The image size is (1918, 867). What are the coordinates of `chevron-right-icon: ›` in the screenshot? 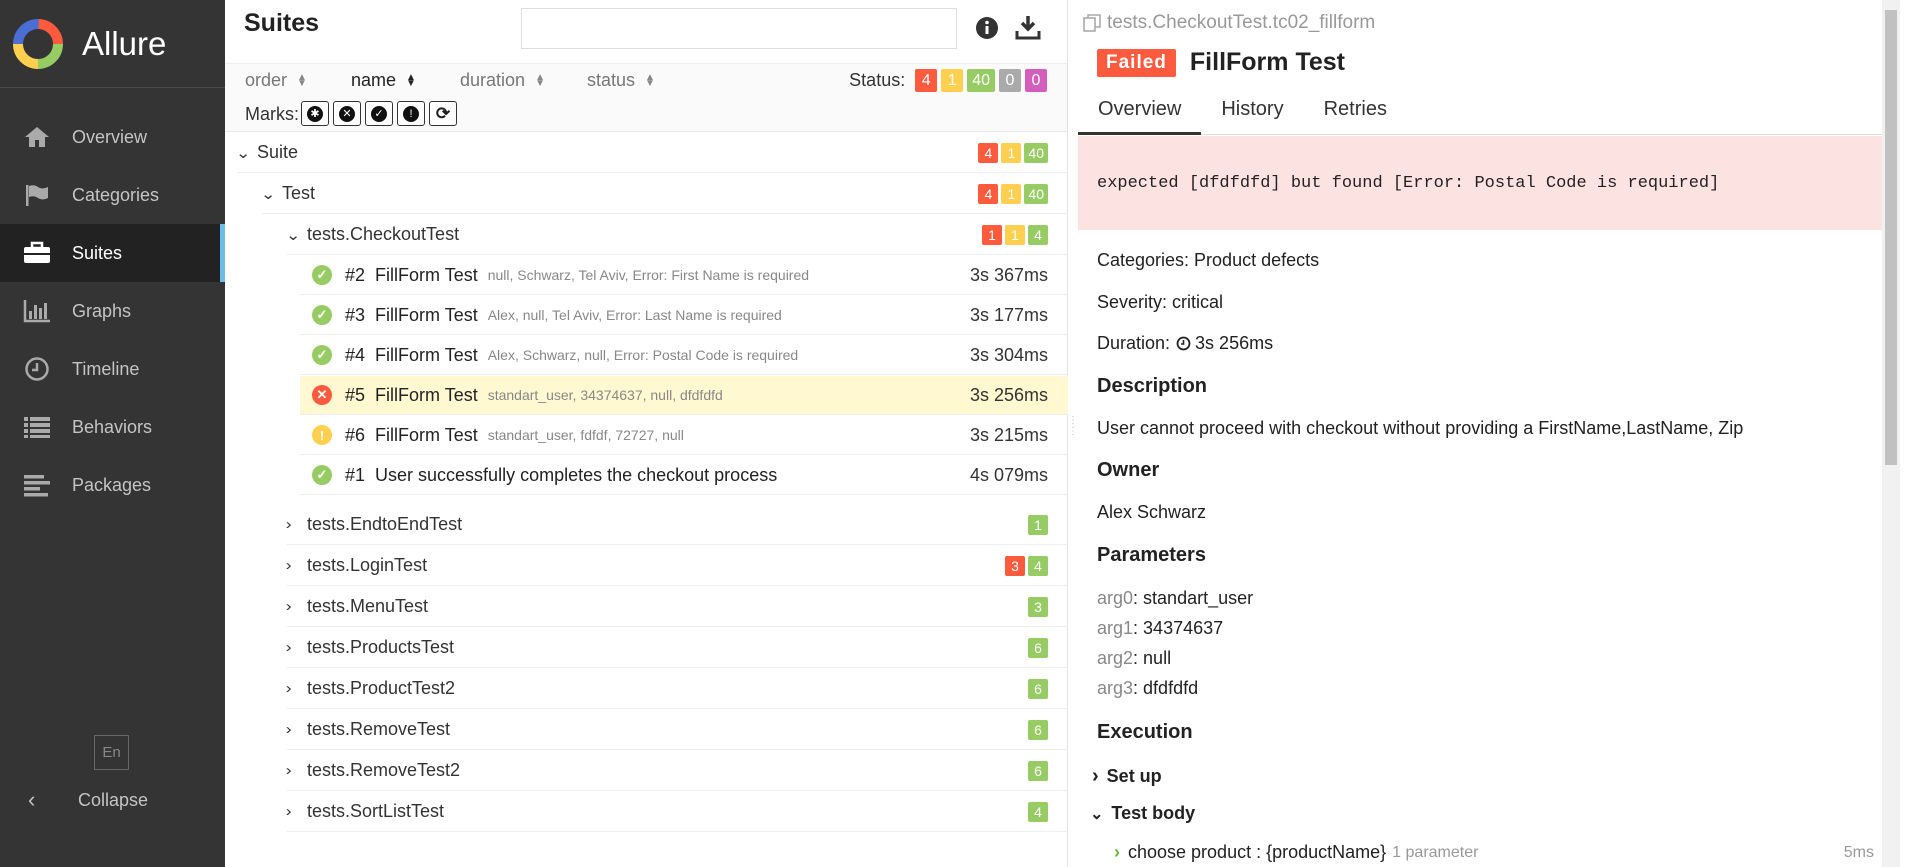 It's located at (288, 729).